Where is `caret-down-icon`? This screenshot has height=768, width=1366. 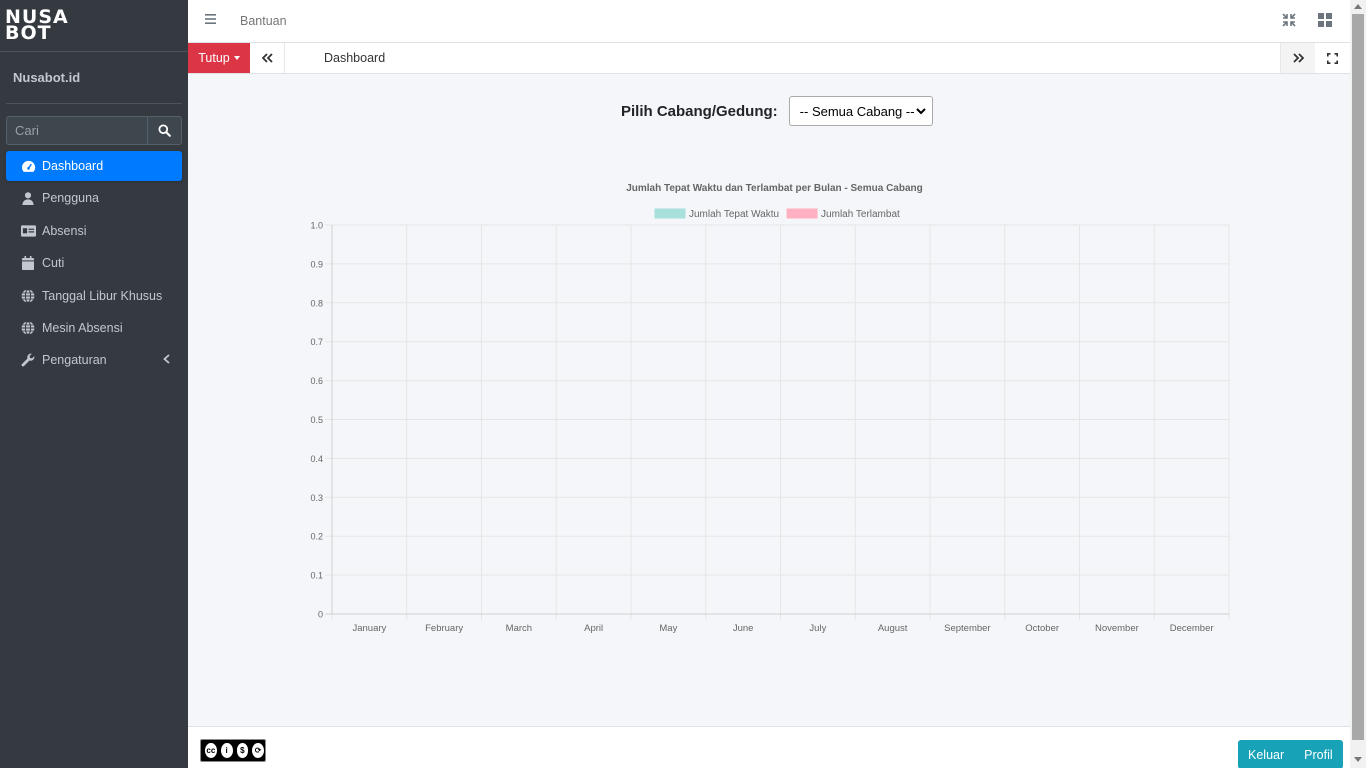 caret-down-icon is located at coordinates (236, 58).